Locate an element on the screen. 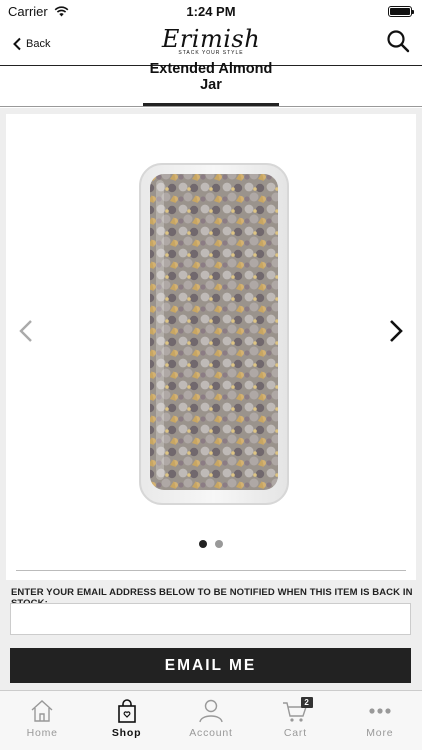 This screenshot has height=750, width=422. carousel-next-button is located at coordinates (396, 333).